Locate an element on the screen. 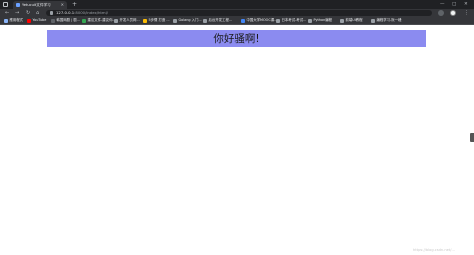 The image size is (474, 255). forward-arrow-icon: → is located at coordinates (17, 13).